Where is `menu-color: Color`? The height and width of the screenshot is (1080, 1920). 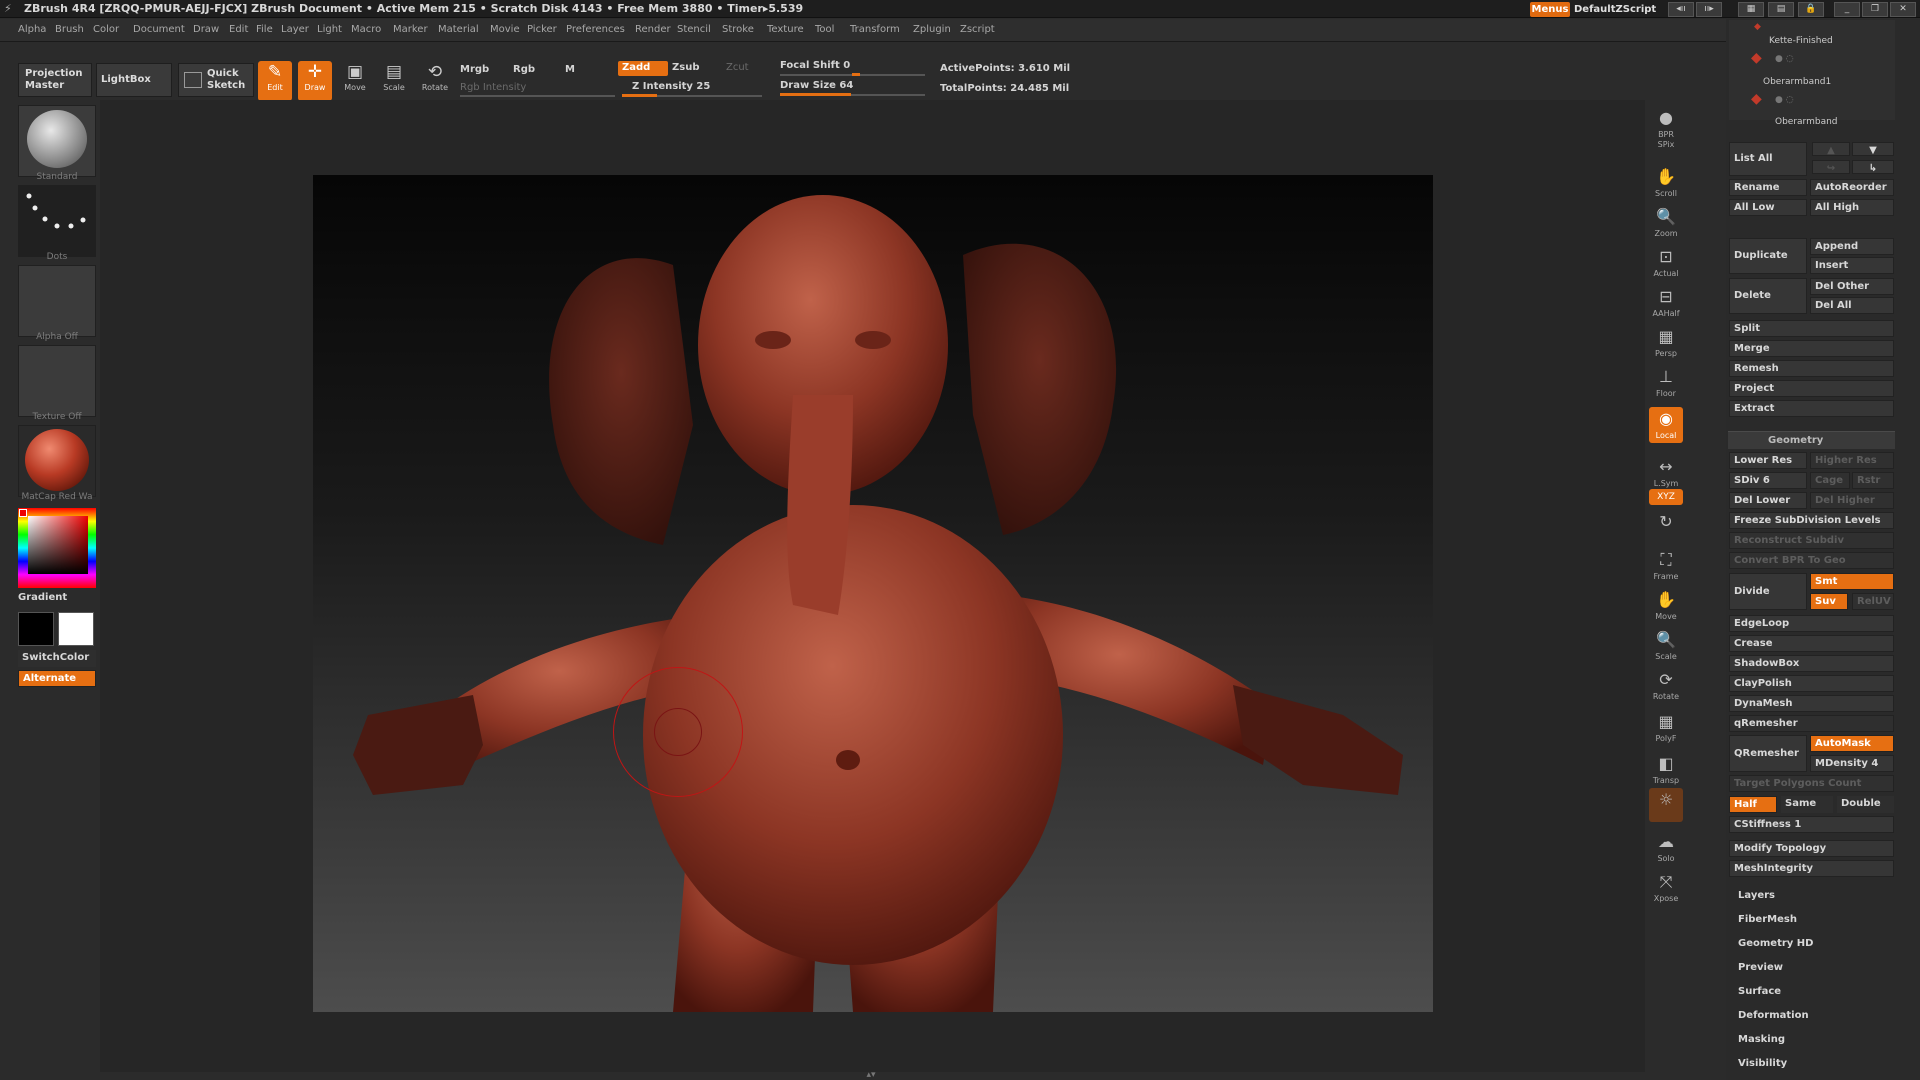 menu-color: Color is located at coordinates (106, 29).